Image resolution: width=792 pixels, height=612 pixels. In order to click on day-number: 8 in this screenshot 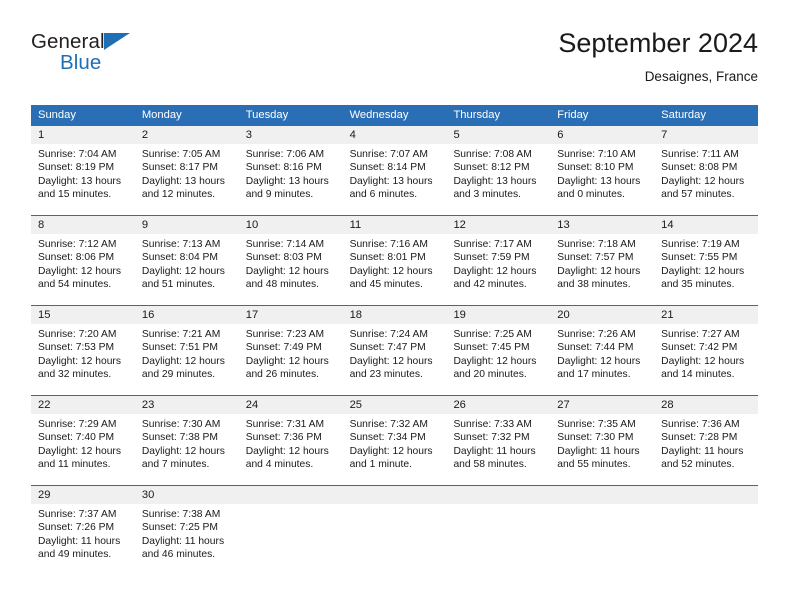, I will do `click(83, 225)`.